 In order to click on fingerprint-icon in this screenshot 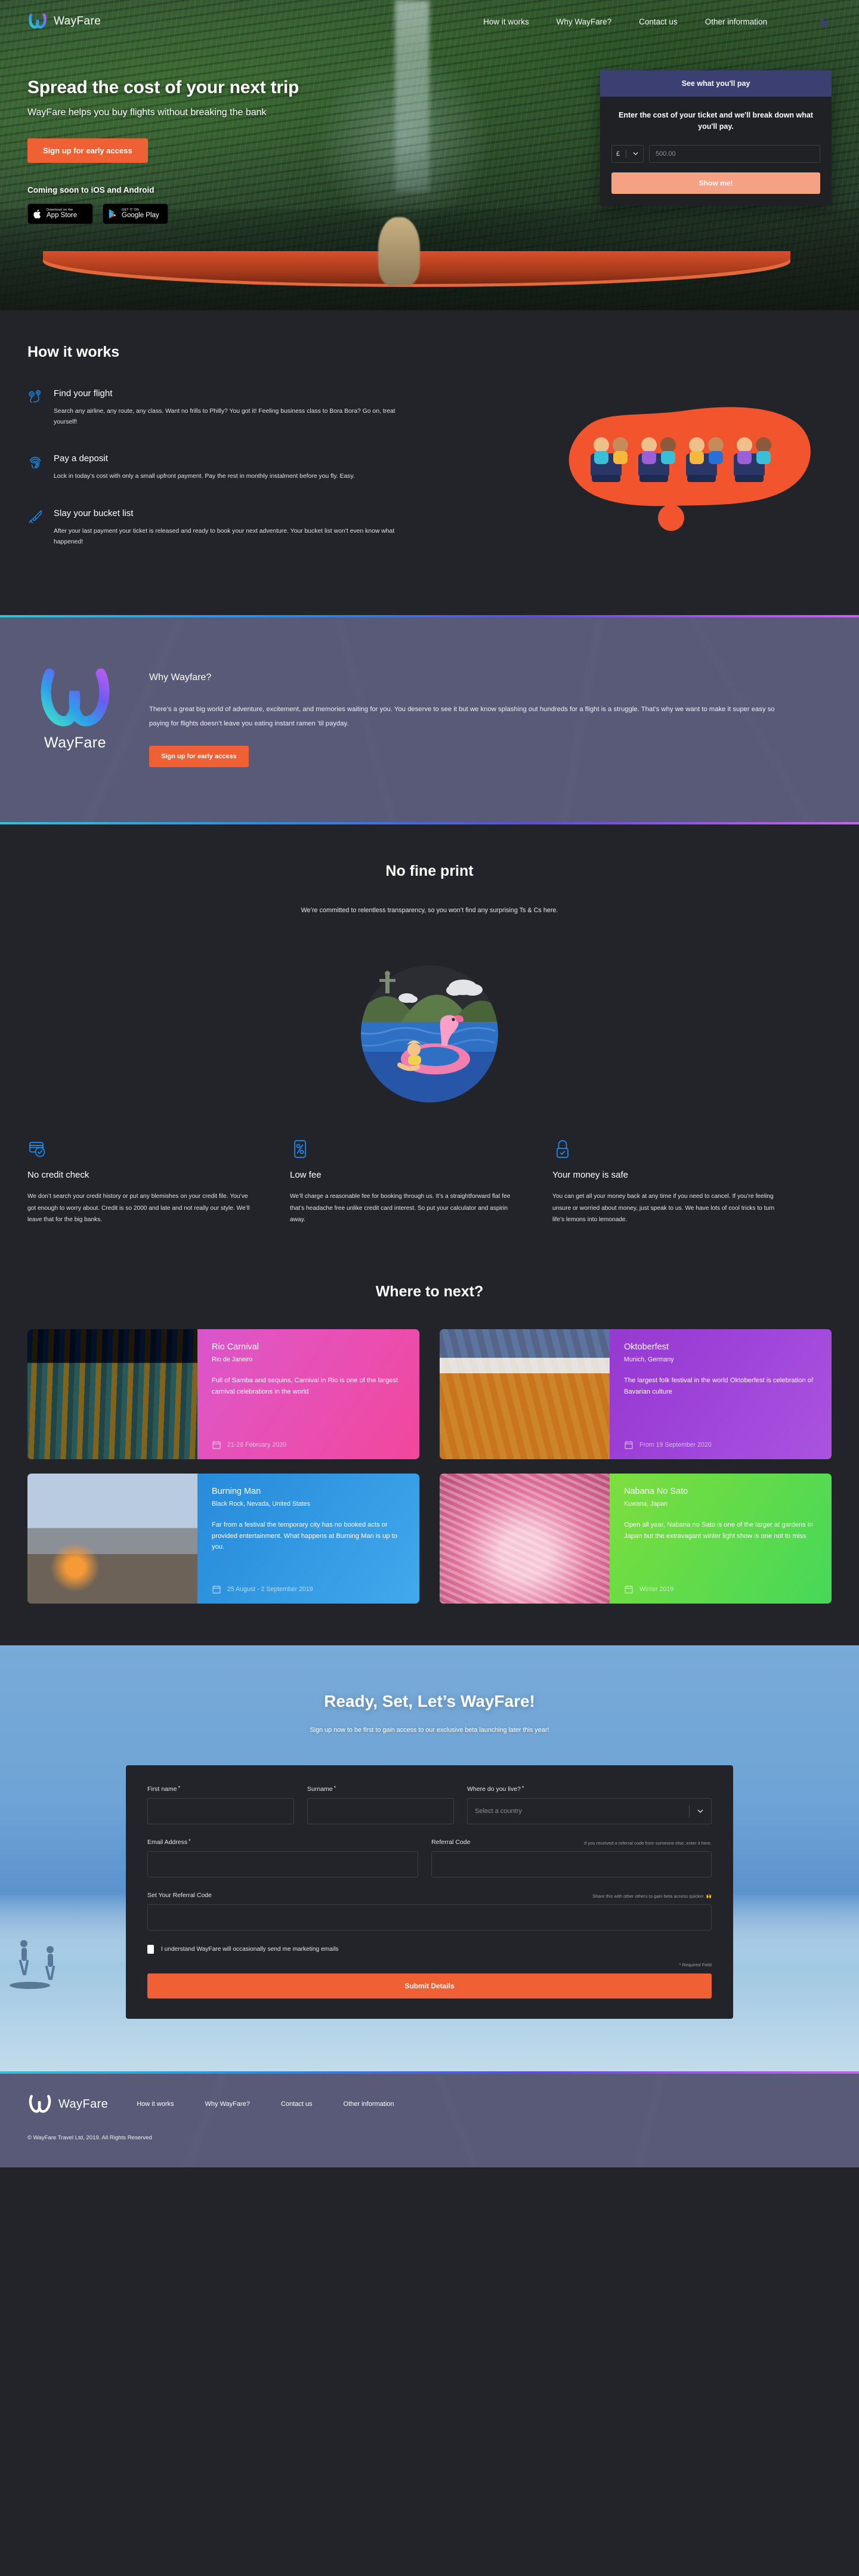, I will do `click(35, 467)`.